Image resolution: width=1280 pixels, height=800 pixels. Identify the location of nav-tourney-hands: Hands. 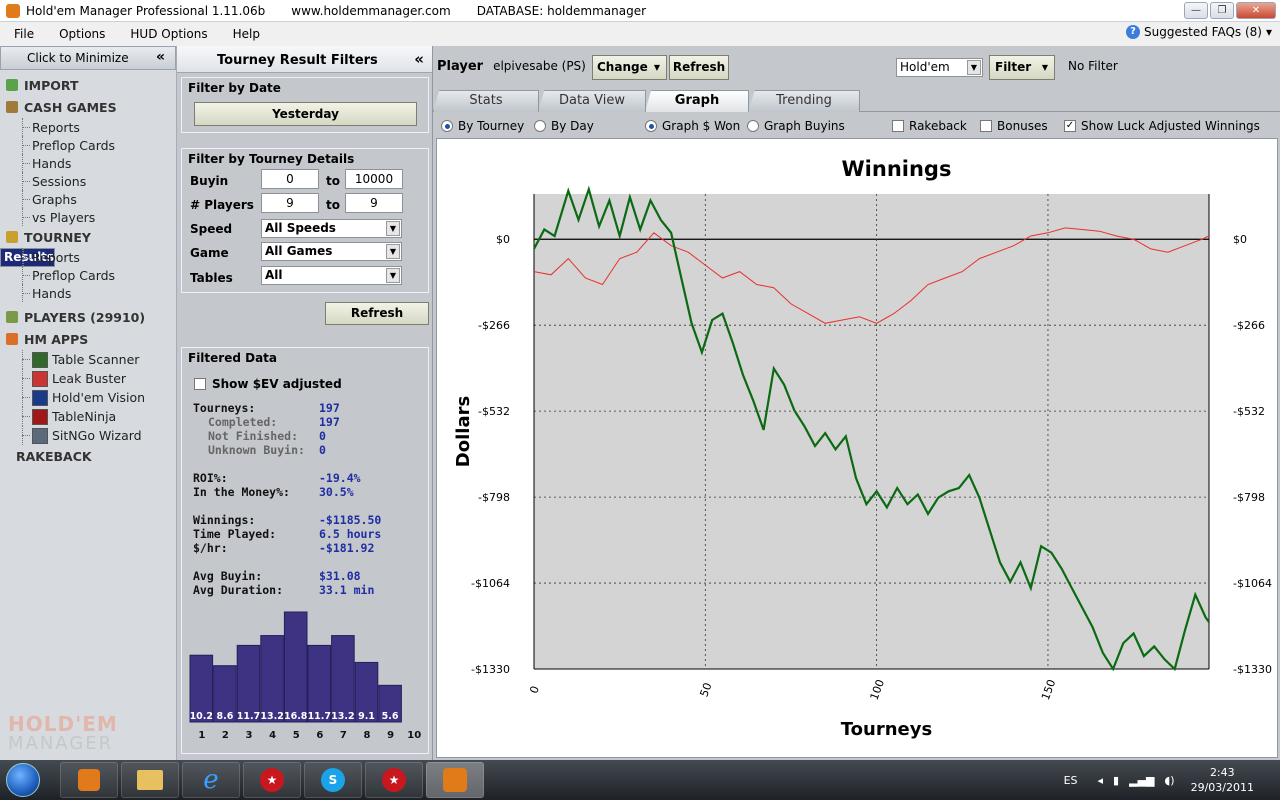
(88, 293).